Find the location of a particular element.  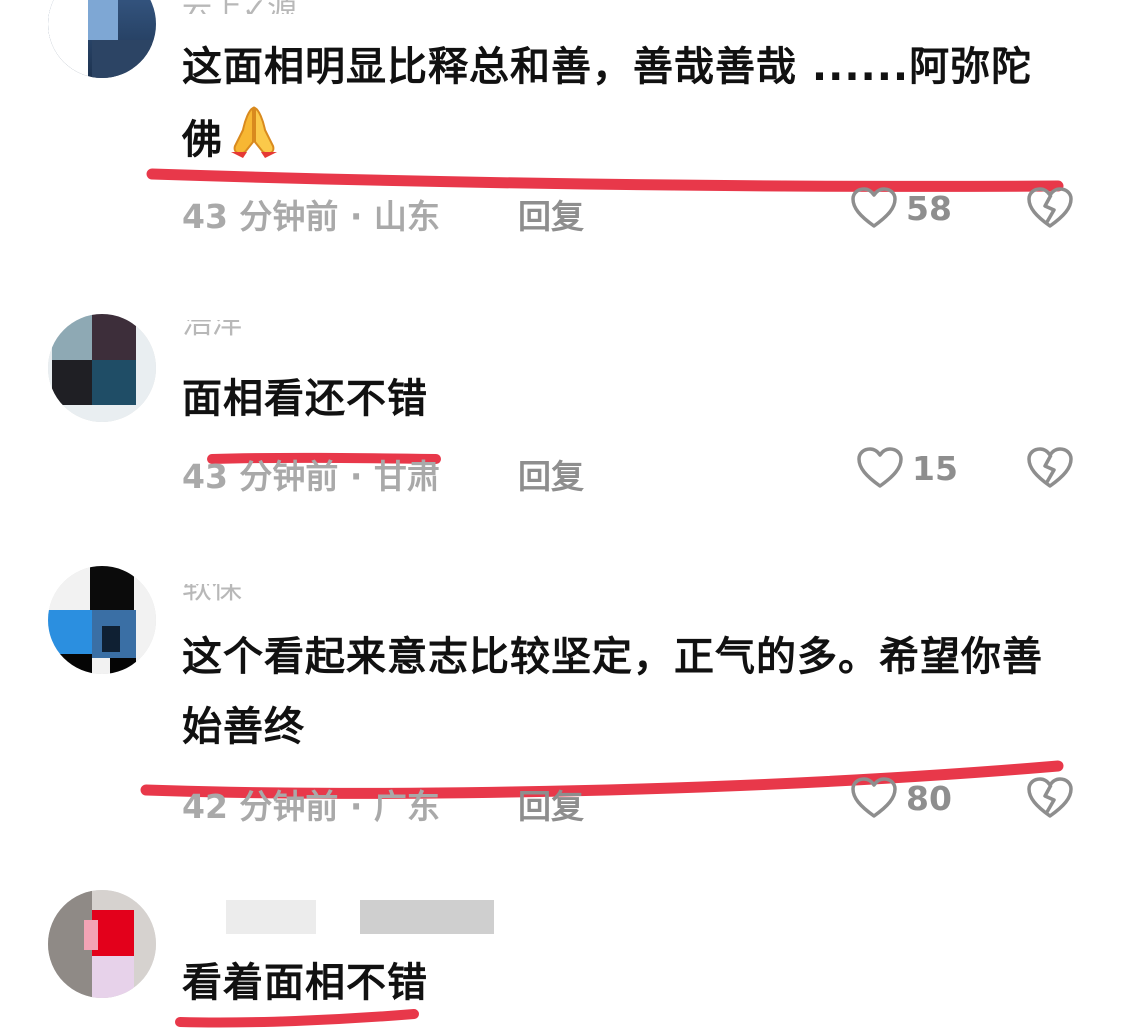

like-count: 15 is located at coordinates (935, 468).